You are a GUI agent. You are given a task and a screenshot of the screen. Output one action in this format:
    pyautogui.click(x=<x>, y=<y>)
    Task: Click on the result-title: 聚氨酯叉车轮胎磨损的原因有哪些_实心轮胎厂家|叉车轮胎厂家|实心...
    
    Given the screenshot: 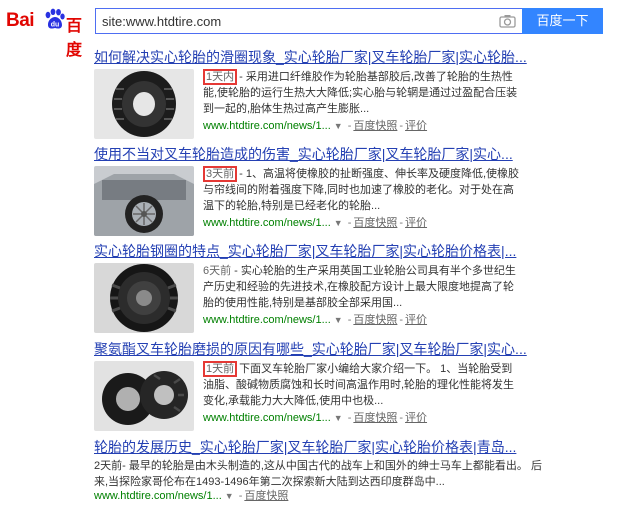 What is the action you would take?
    pyautogui.click(x=310, y=349)
    